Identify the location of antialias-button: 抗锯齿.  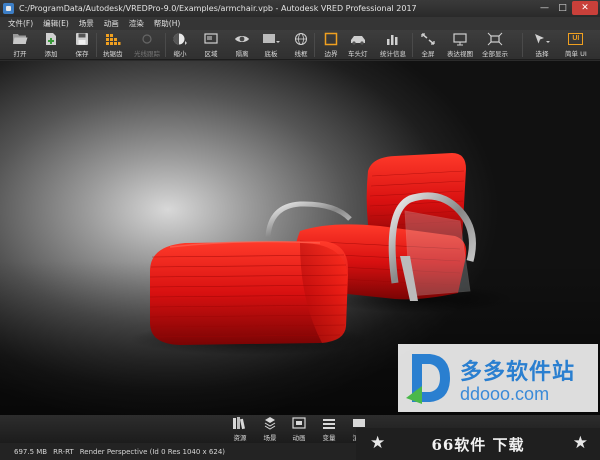
(113, 45).